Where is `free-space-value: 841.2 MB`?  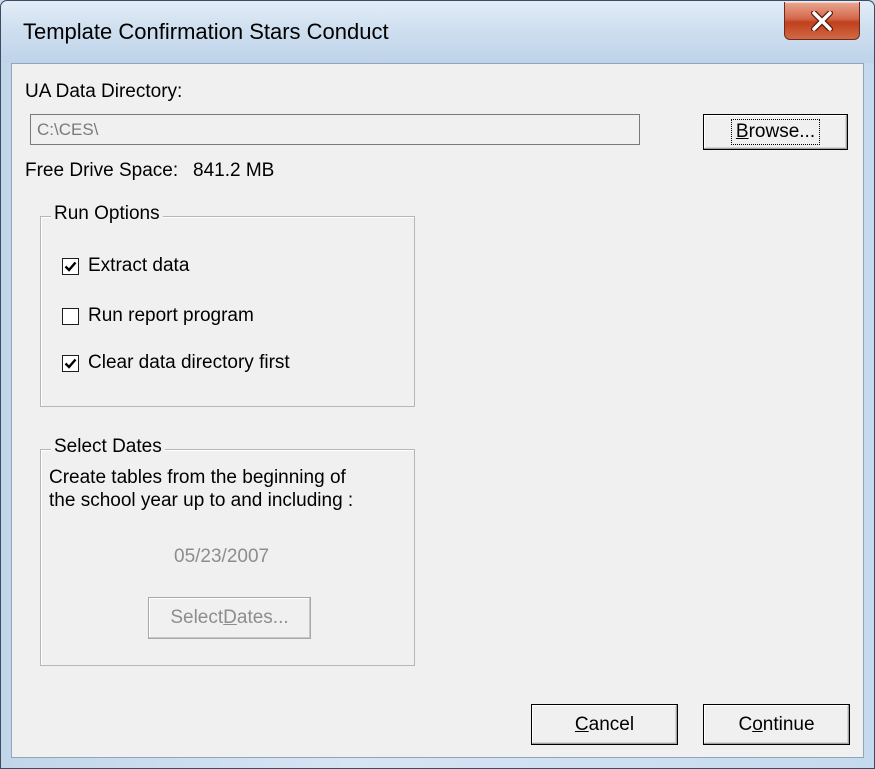
free-space-value: 841.2 MB is located at coordinates (234, 170).